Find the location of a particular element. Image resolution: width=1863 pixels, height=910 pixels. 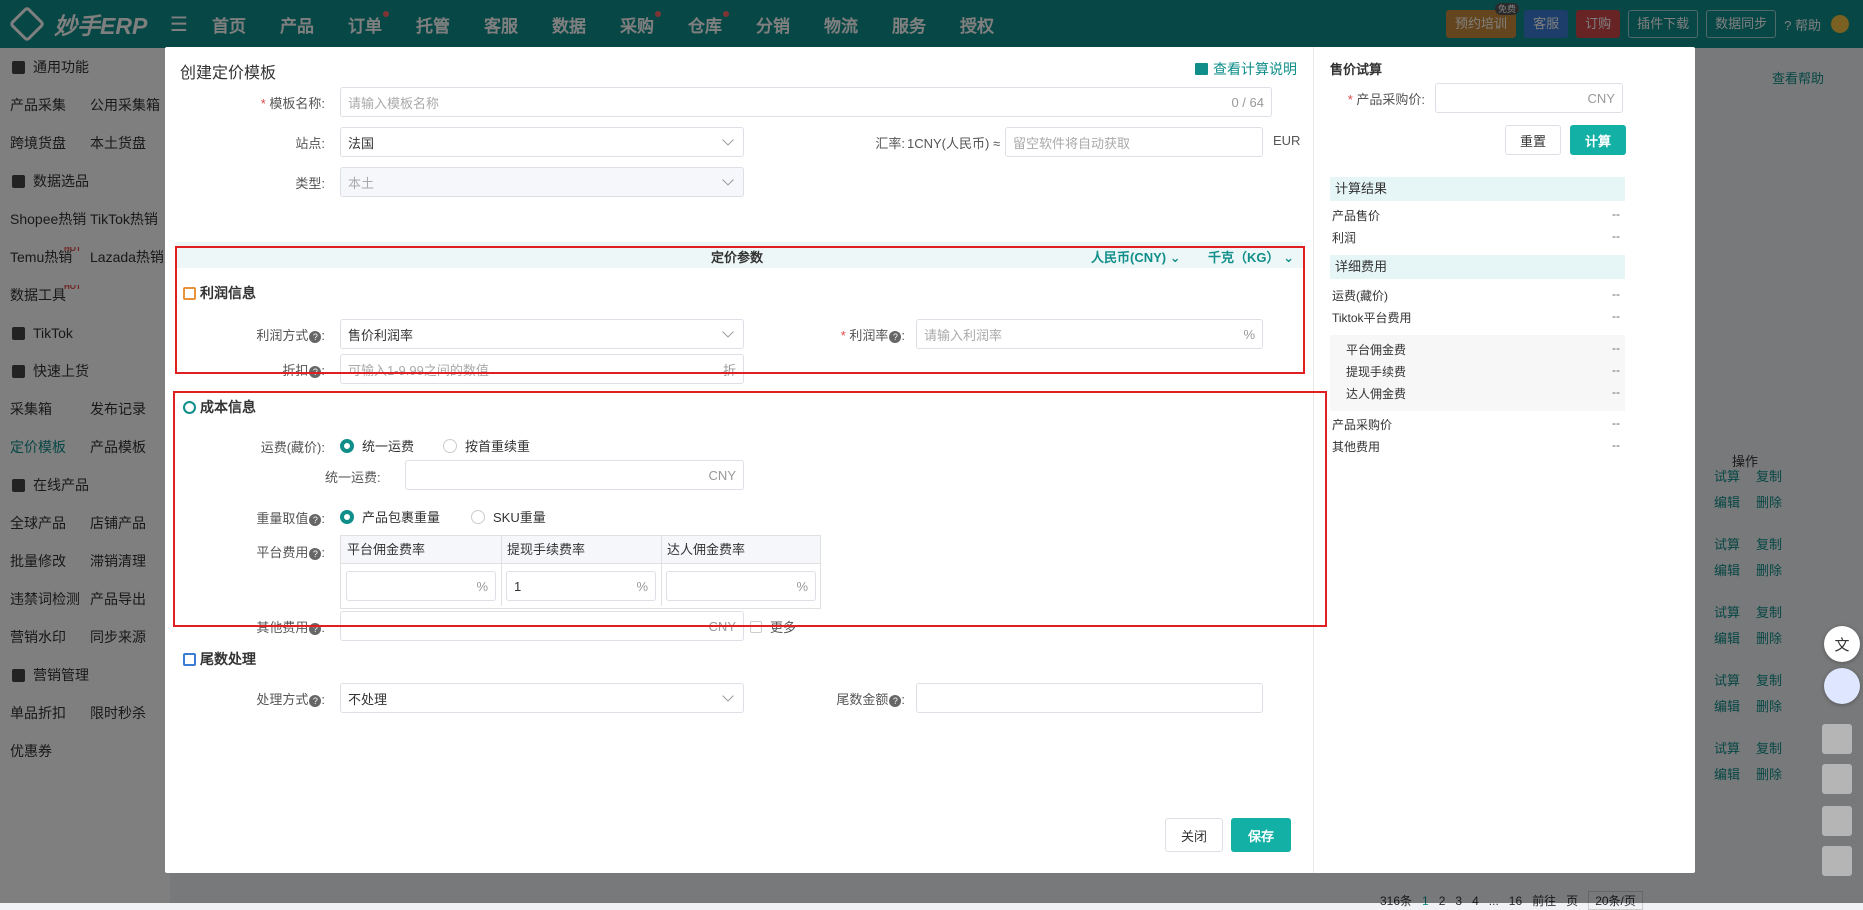

reset-button: 重置 is located at coordinates (1533, 140).